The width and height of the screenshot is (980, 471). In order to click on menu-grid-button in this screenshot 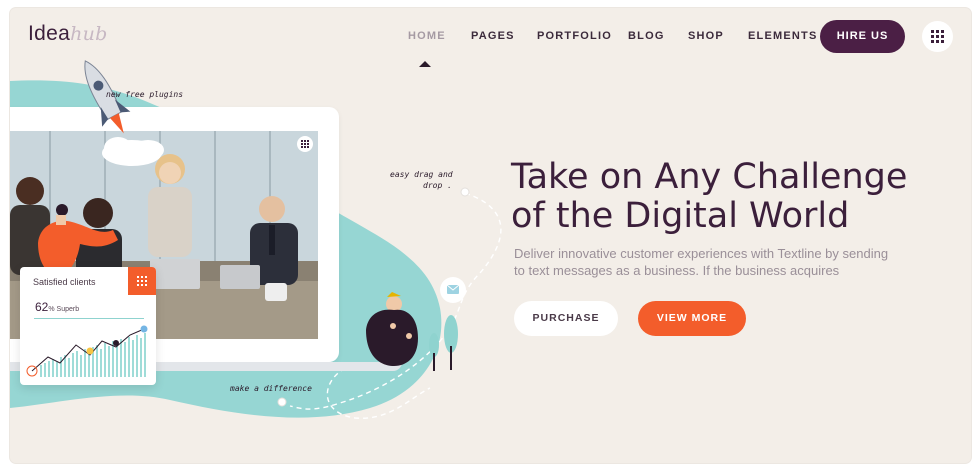, I will do `click(937, 36)`.